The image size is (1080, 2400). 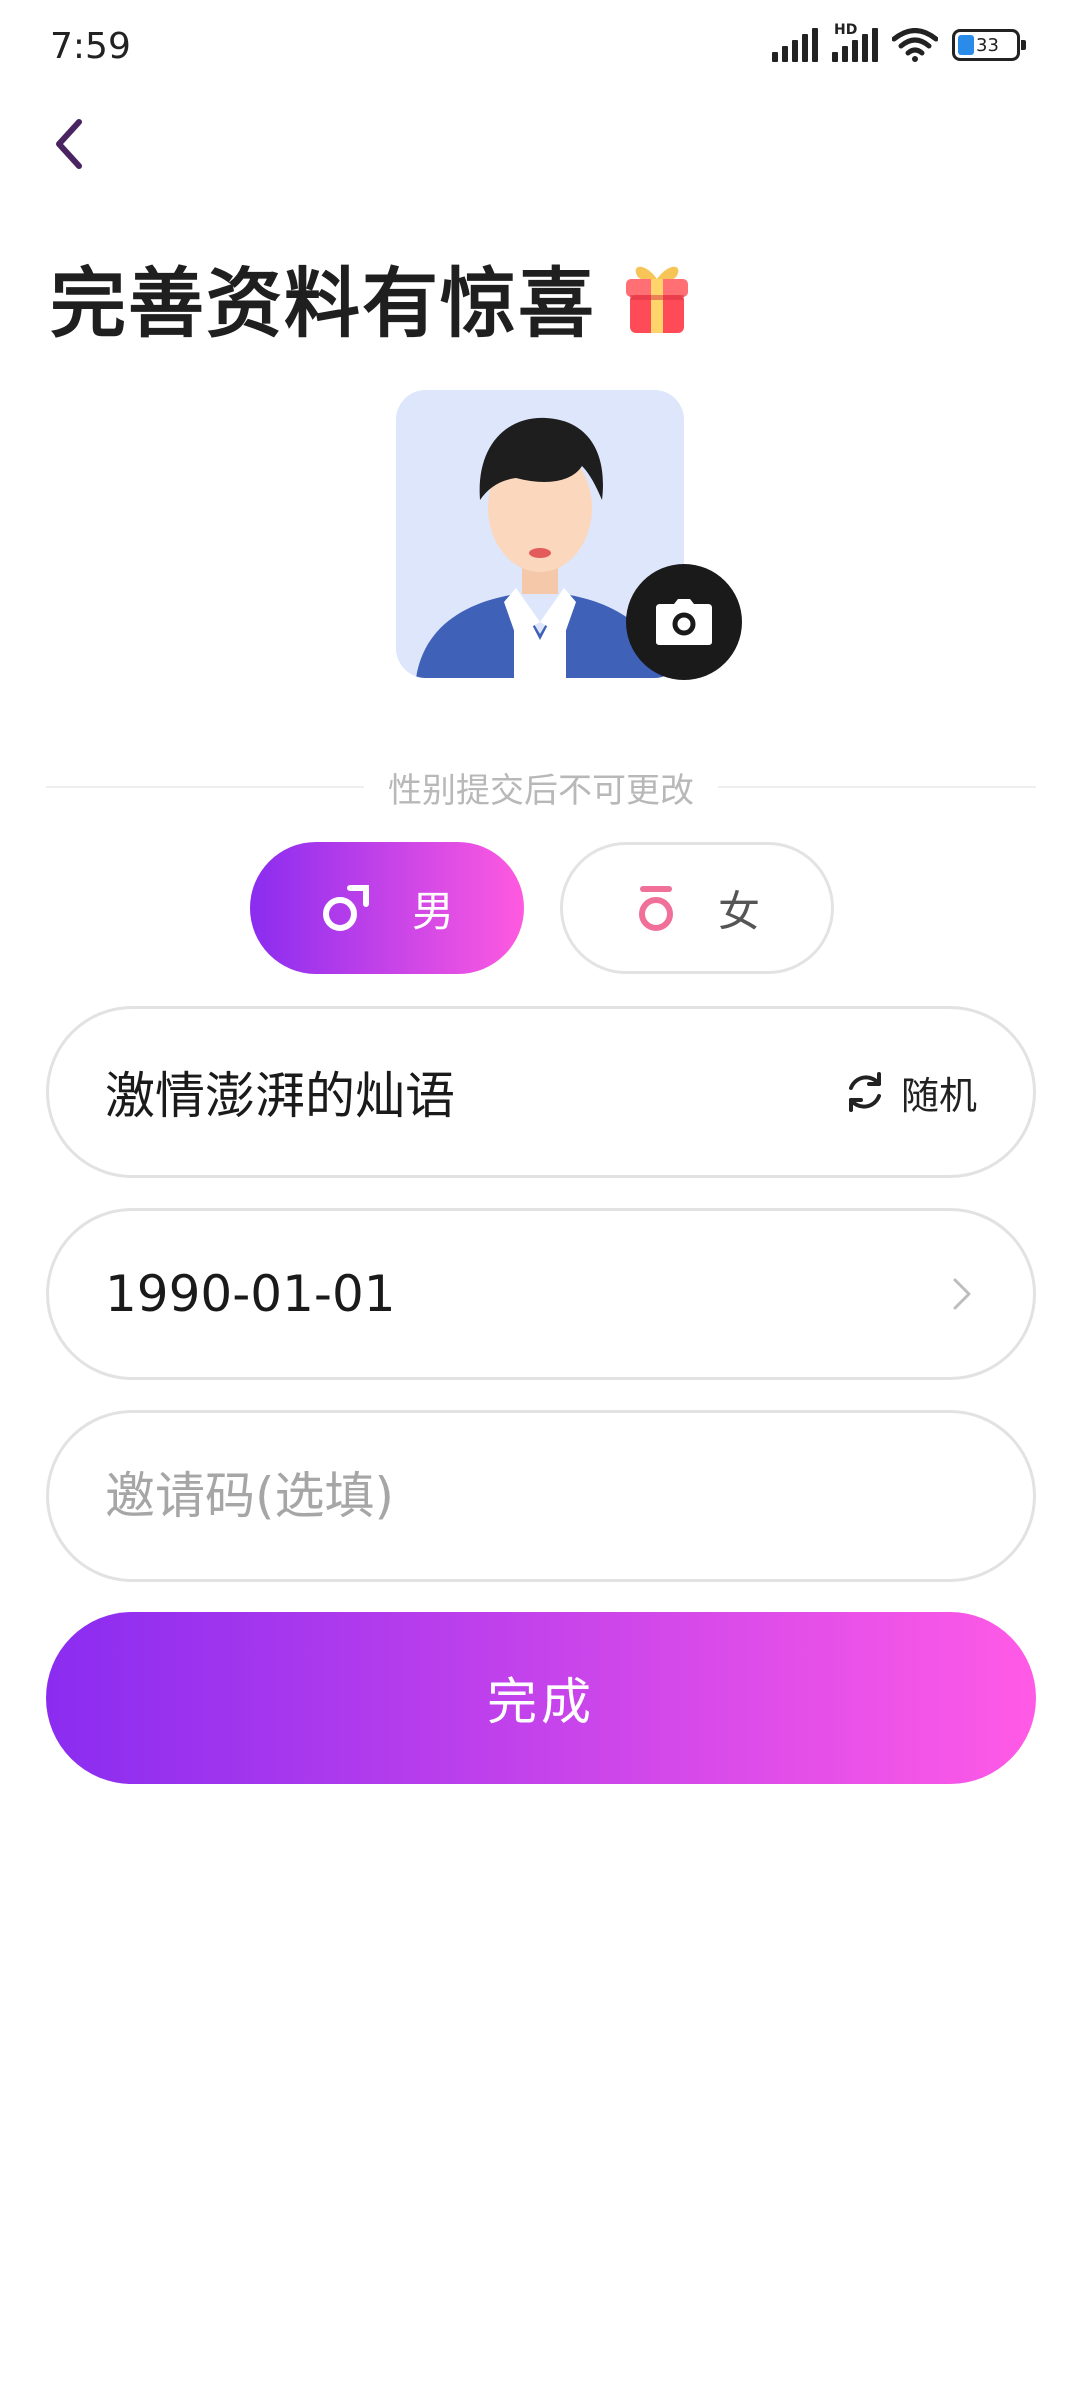 I want to click on gift-icon, so click(x=657, y=299).